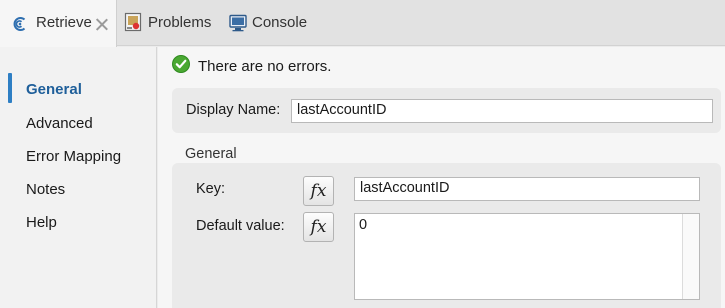 The image size is (725, 308). I want to click on console-icon, so click(238, 25).